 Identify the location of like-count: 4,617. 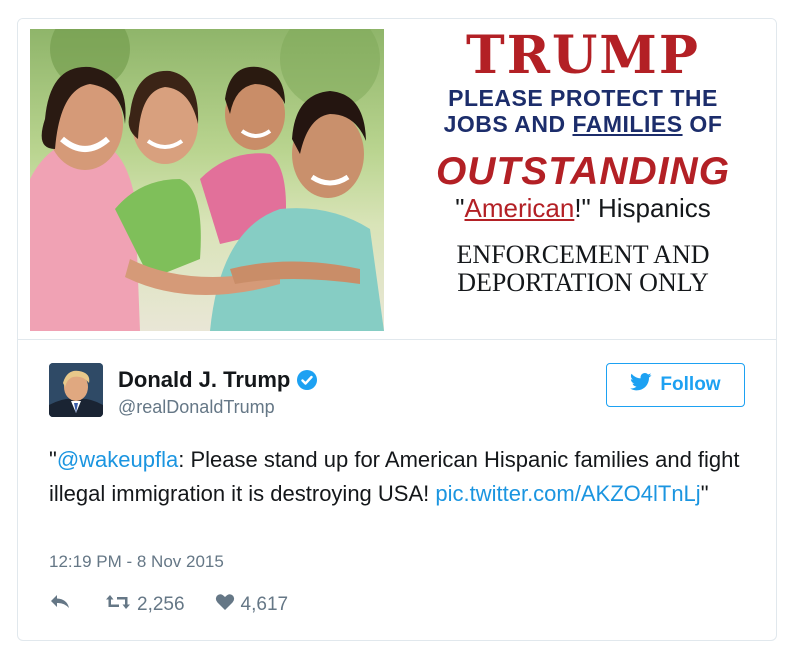
(264, 604).